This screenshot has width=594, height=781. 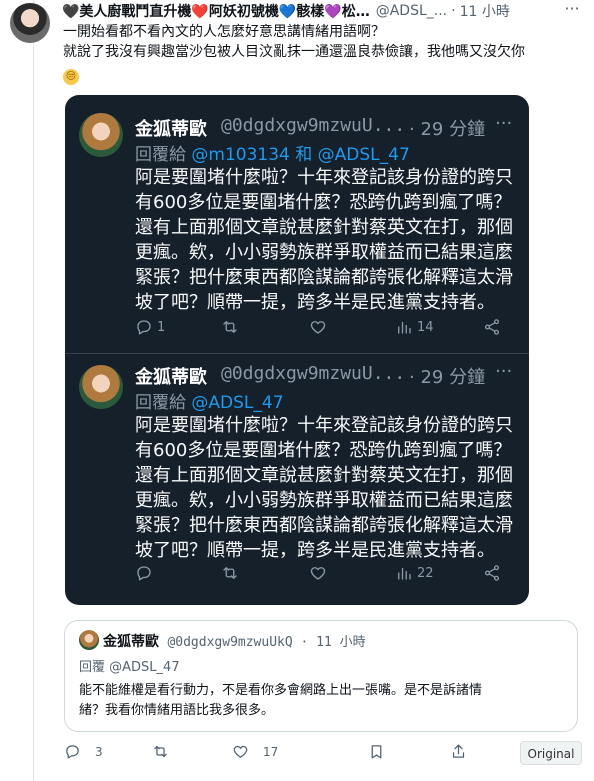 I want to click on reply-mention: @ADSL_47, so click(x=144, y=667).